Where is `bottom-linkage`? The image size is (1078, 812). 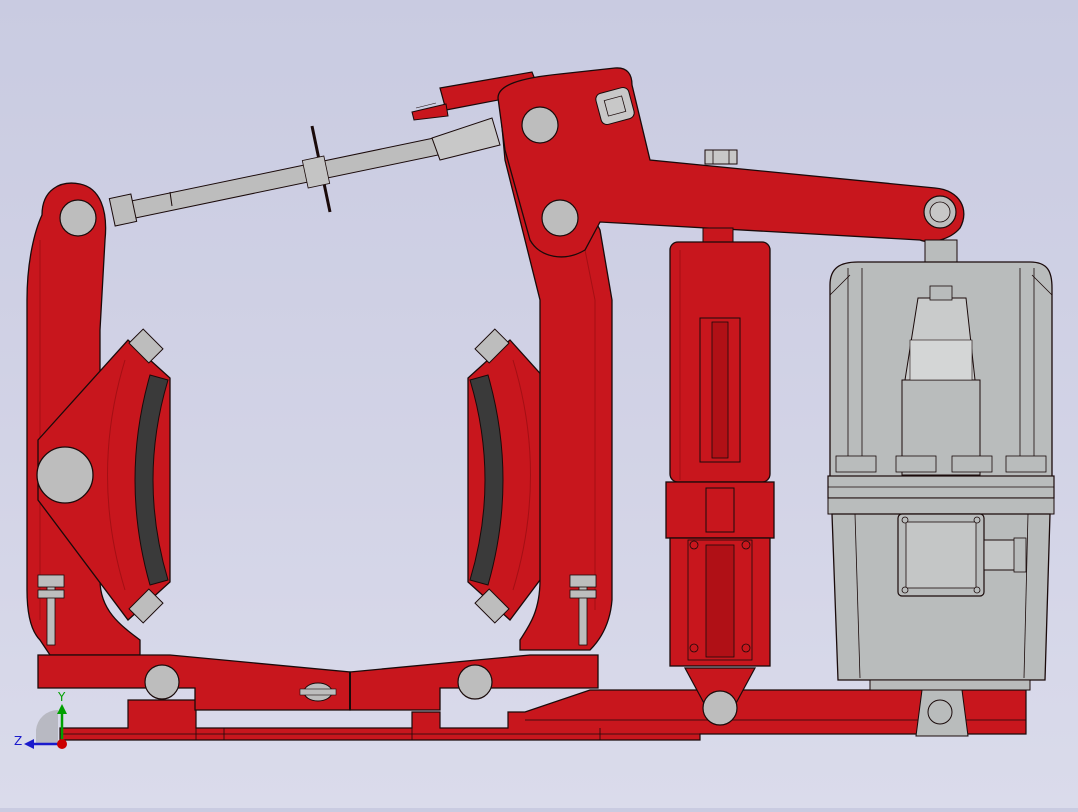 bottom-linkage is located at coordinates (318, 682).